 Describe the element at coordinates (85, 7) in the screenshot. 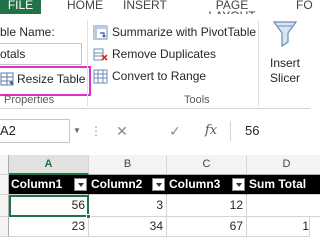

I see `tab-home: HOME` at that location.